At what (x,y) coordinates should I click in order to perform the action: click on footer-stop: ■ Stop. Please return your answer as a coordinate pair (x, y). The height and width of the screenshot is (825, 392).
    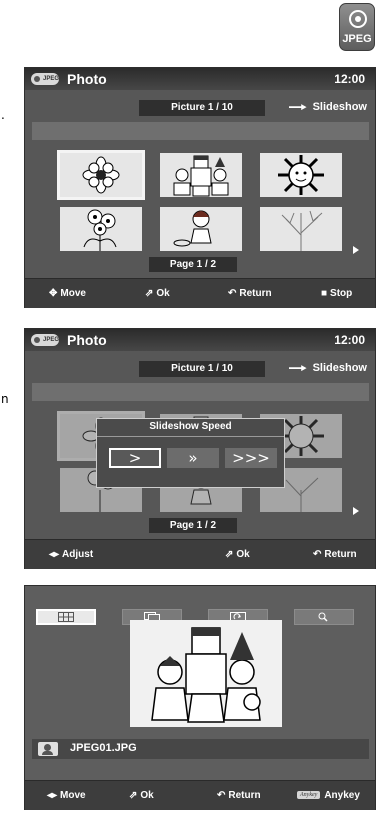
    Looking at the image, I should click on (336, 293).